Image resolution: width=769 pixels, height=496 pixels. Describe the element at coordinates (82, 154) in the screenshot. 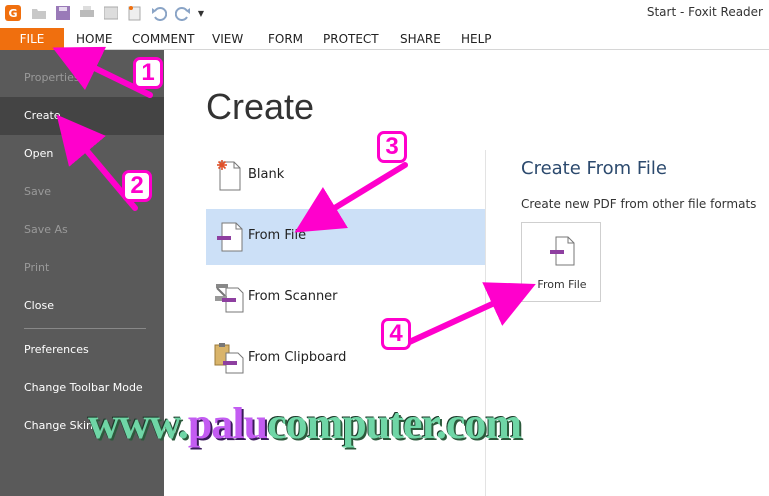

I see `sidebar-item-open: Open` at that location.